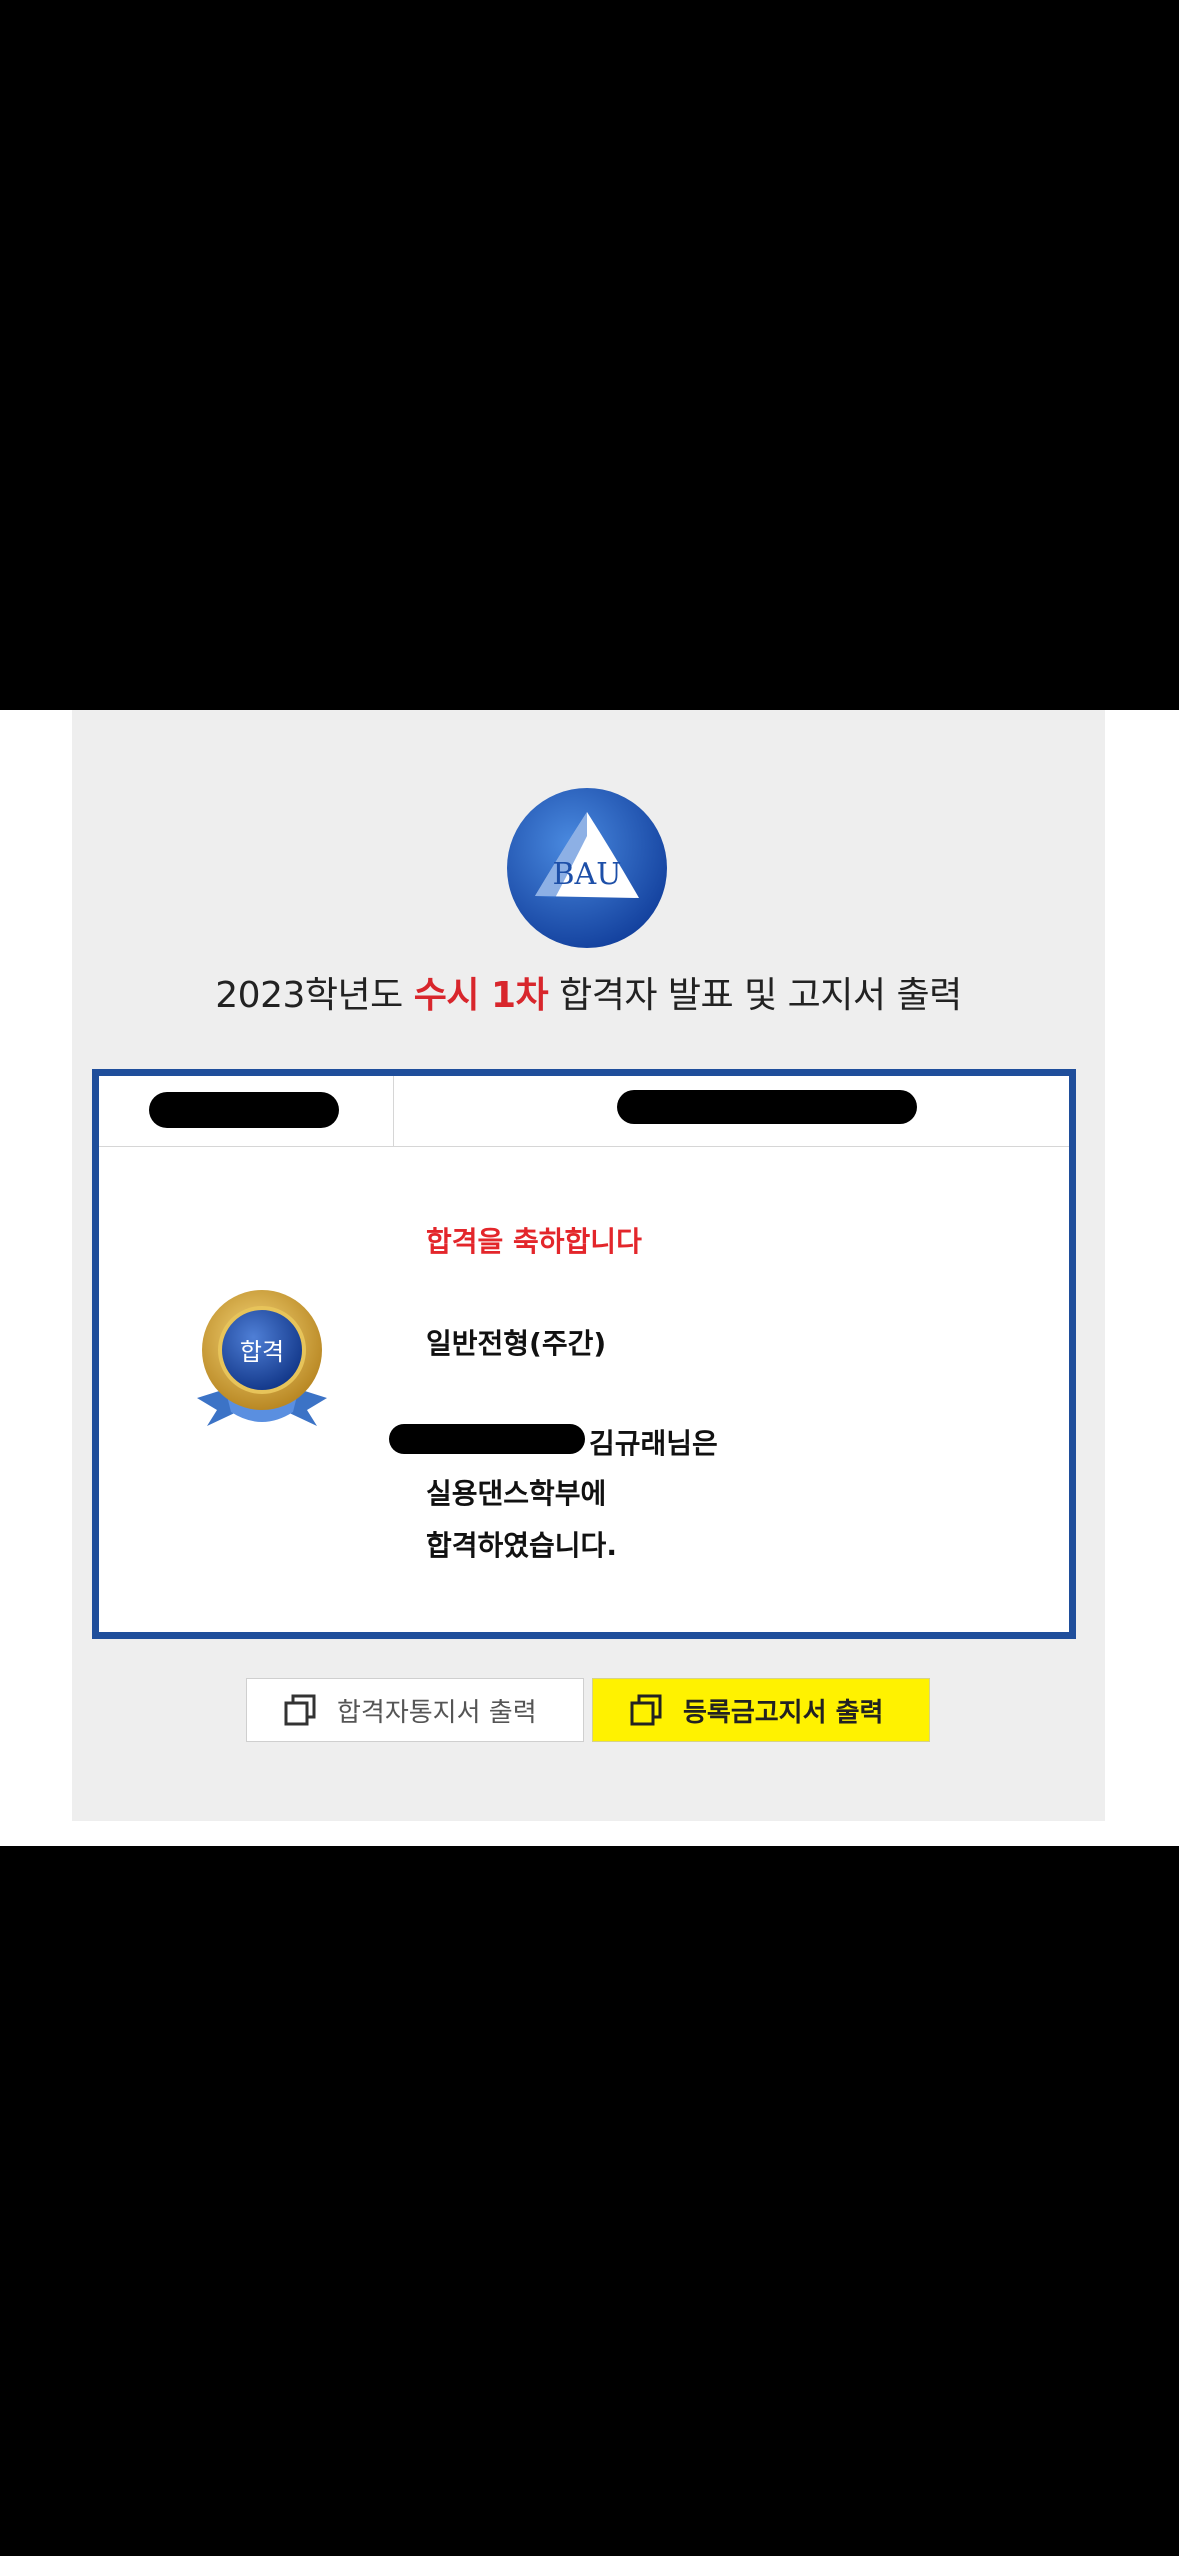  What do you see at coordinates (534, 1241) in the screenshot?
I see `congrats-message: 합격을 축하합니다` at bounding box center [534, 1241].